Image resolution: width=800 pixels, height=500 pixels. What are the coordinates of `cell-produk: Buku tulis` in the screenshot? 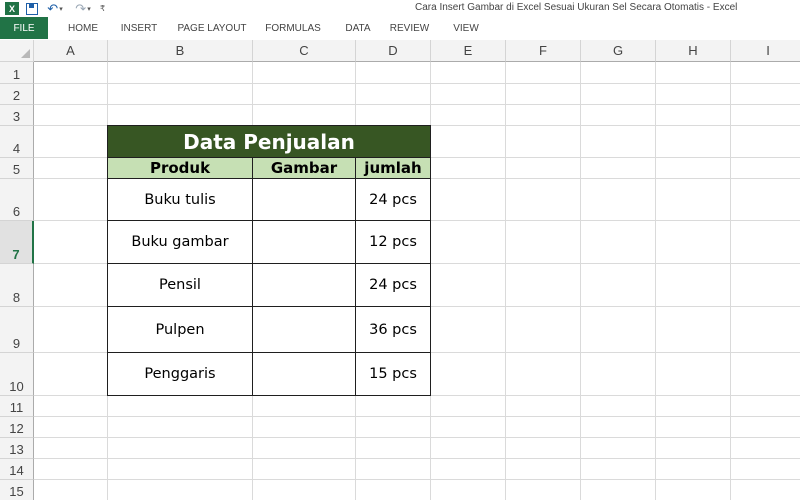 It's located at (180, 199).